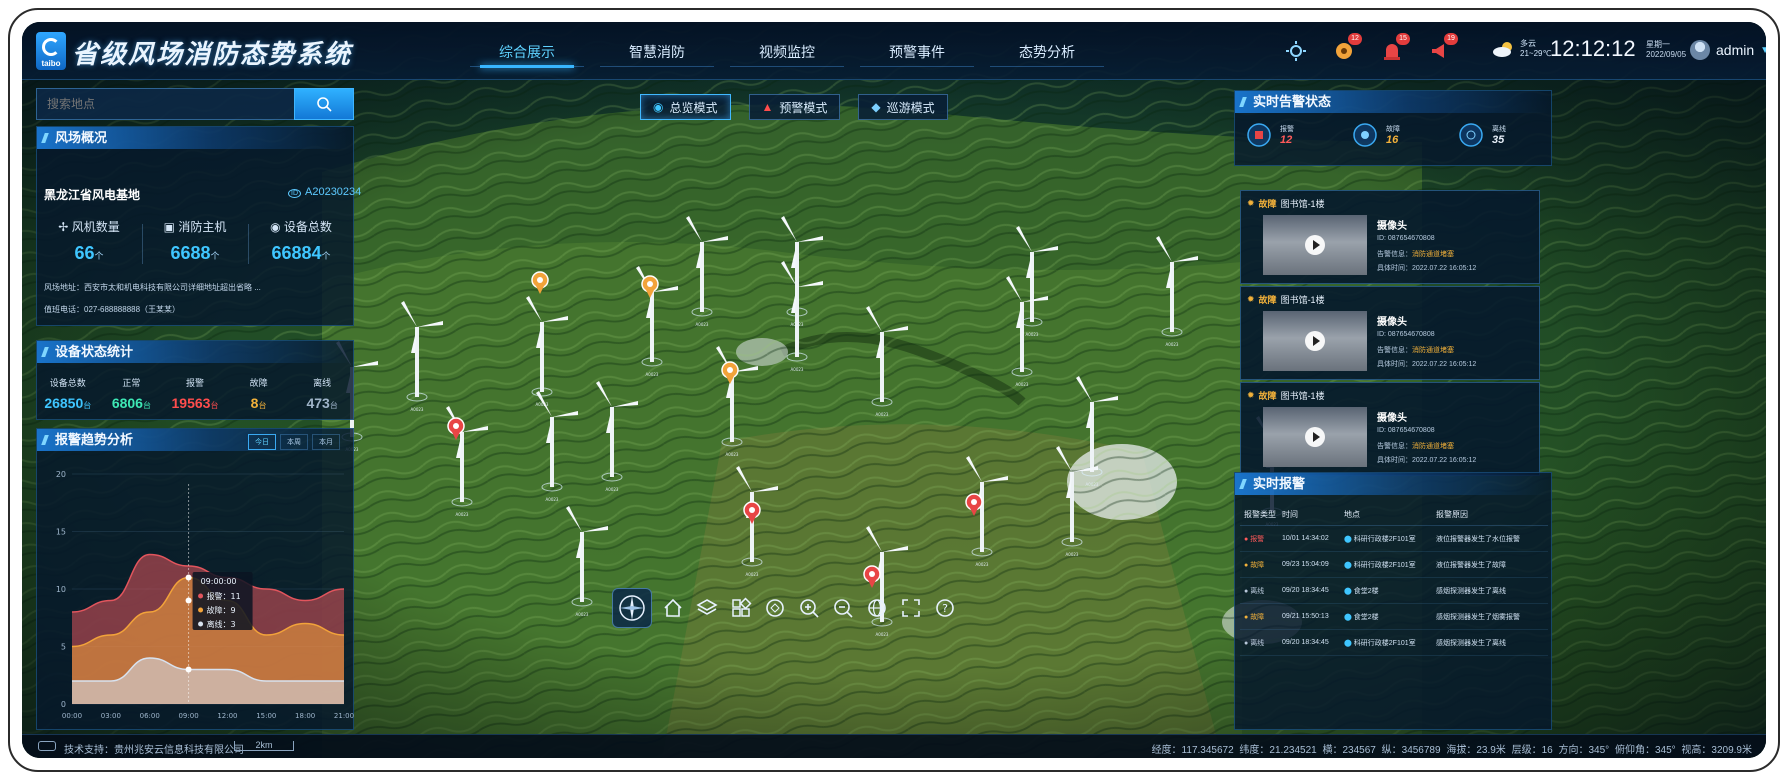 This screenshot has height=780, width=1788. Describe the element at coordinates (131, 394) in the screenshot. I see `stat-normal: 正常 6806台` at that location.